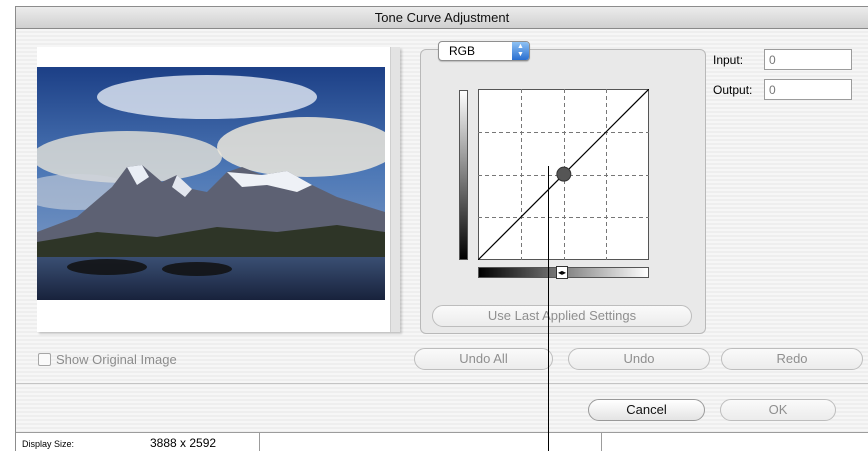  I want to click on double-arrow-icon: ◂▸, so click(562, 272).